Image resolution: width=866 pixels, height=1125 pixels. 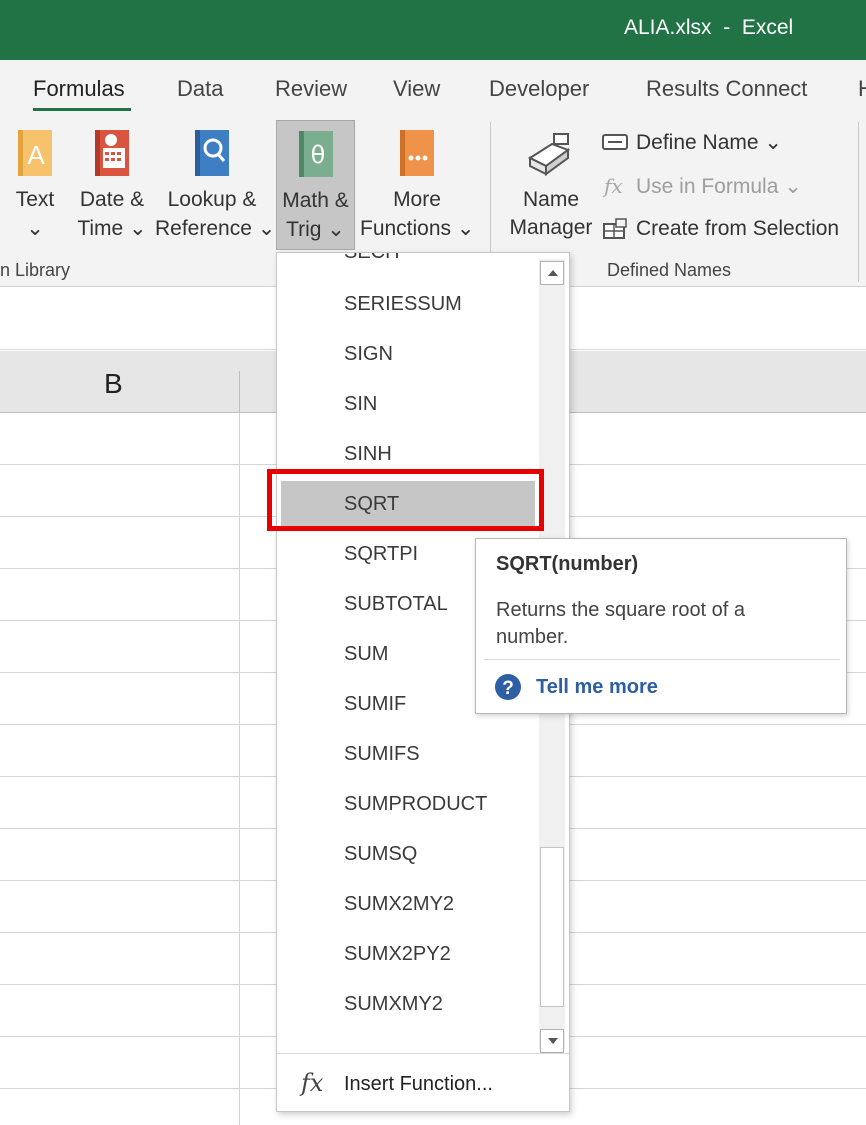 I want to click on text-functions-button: A Text ⌄, so click(x=35, y=184).